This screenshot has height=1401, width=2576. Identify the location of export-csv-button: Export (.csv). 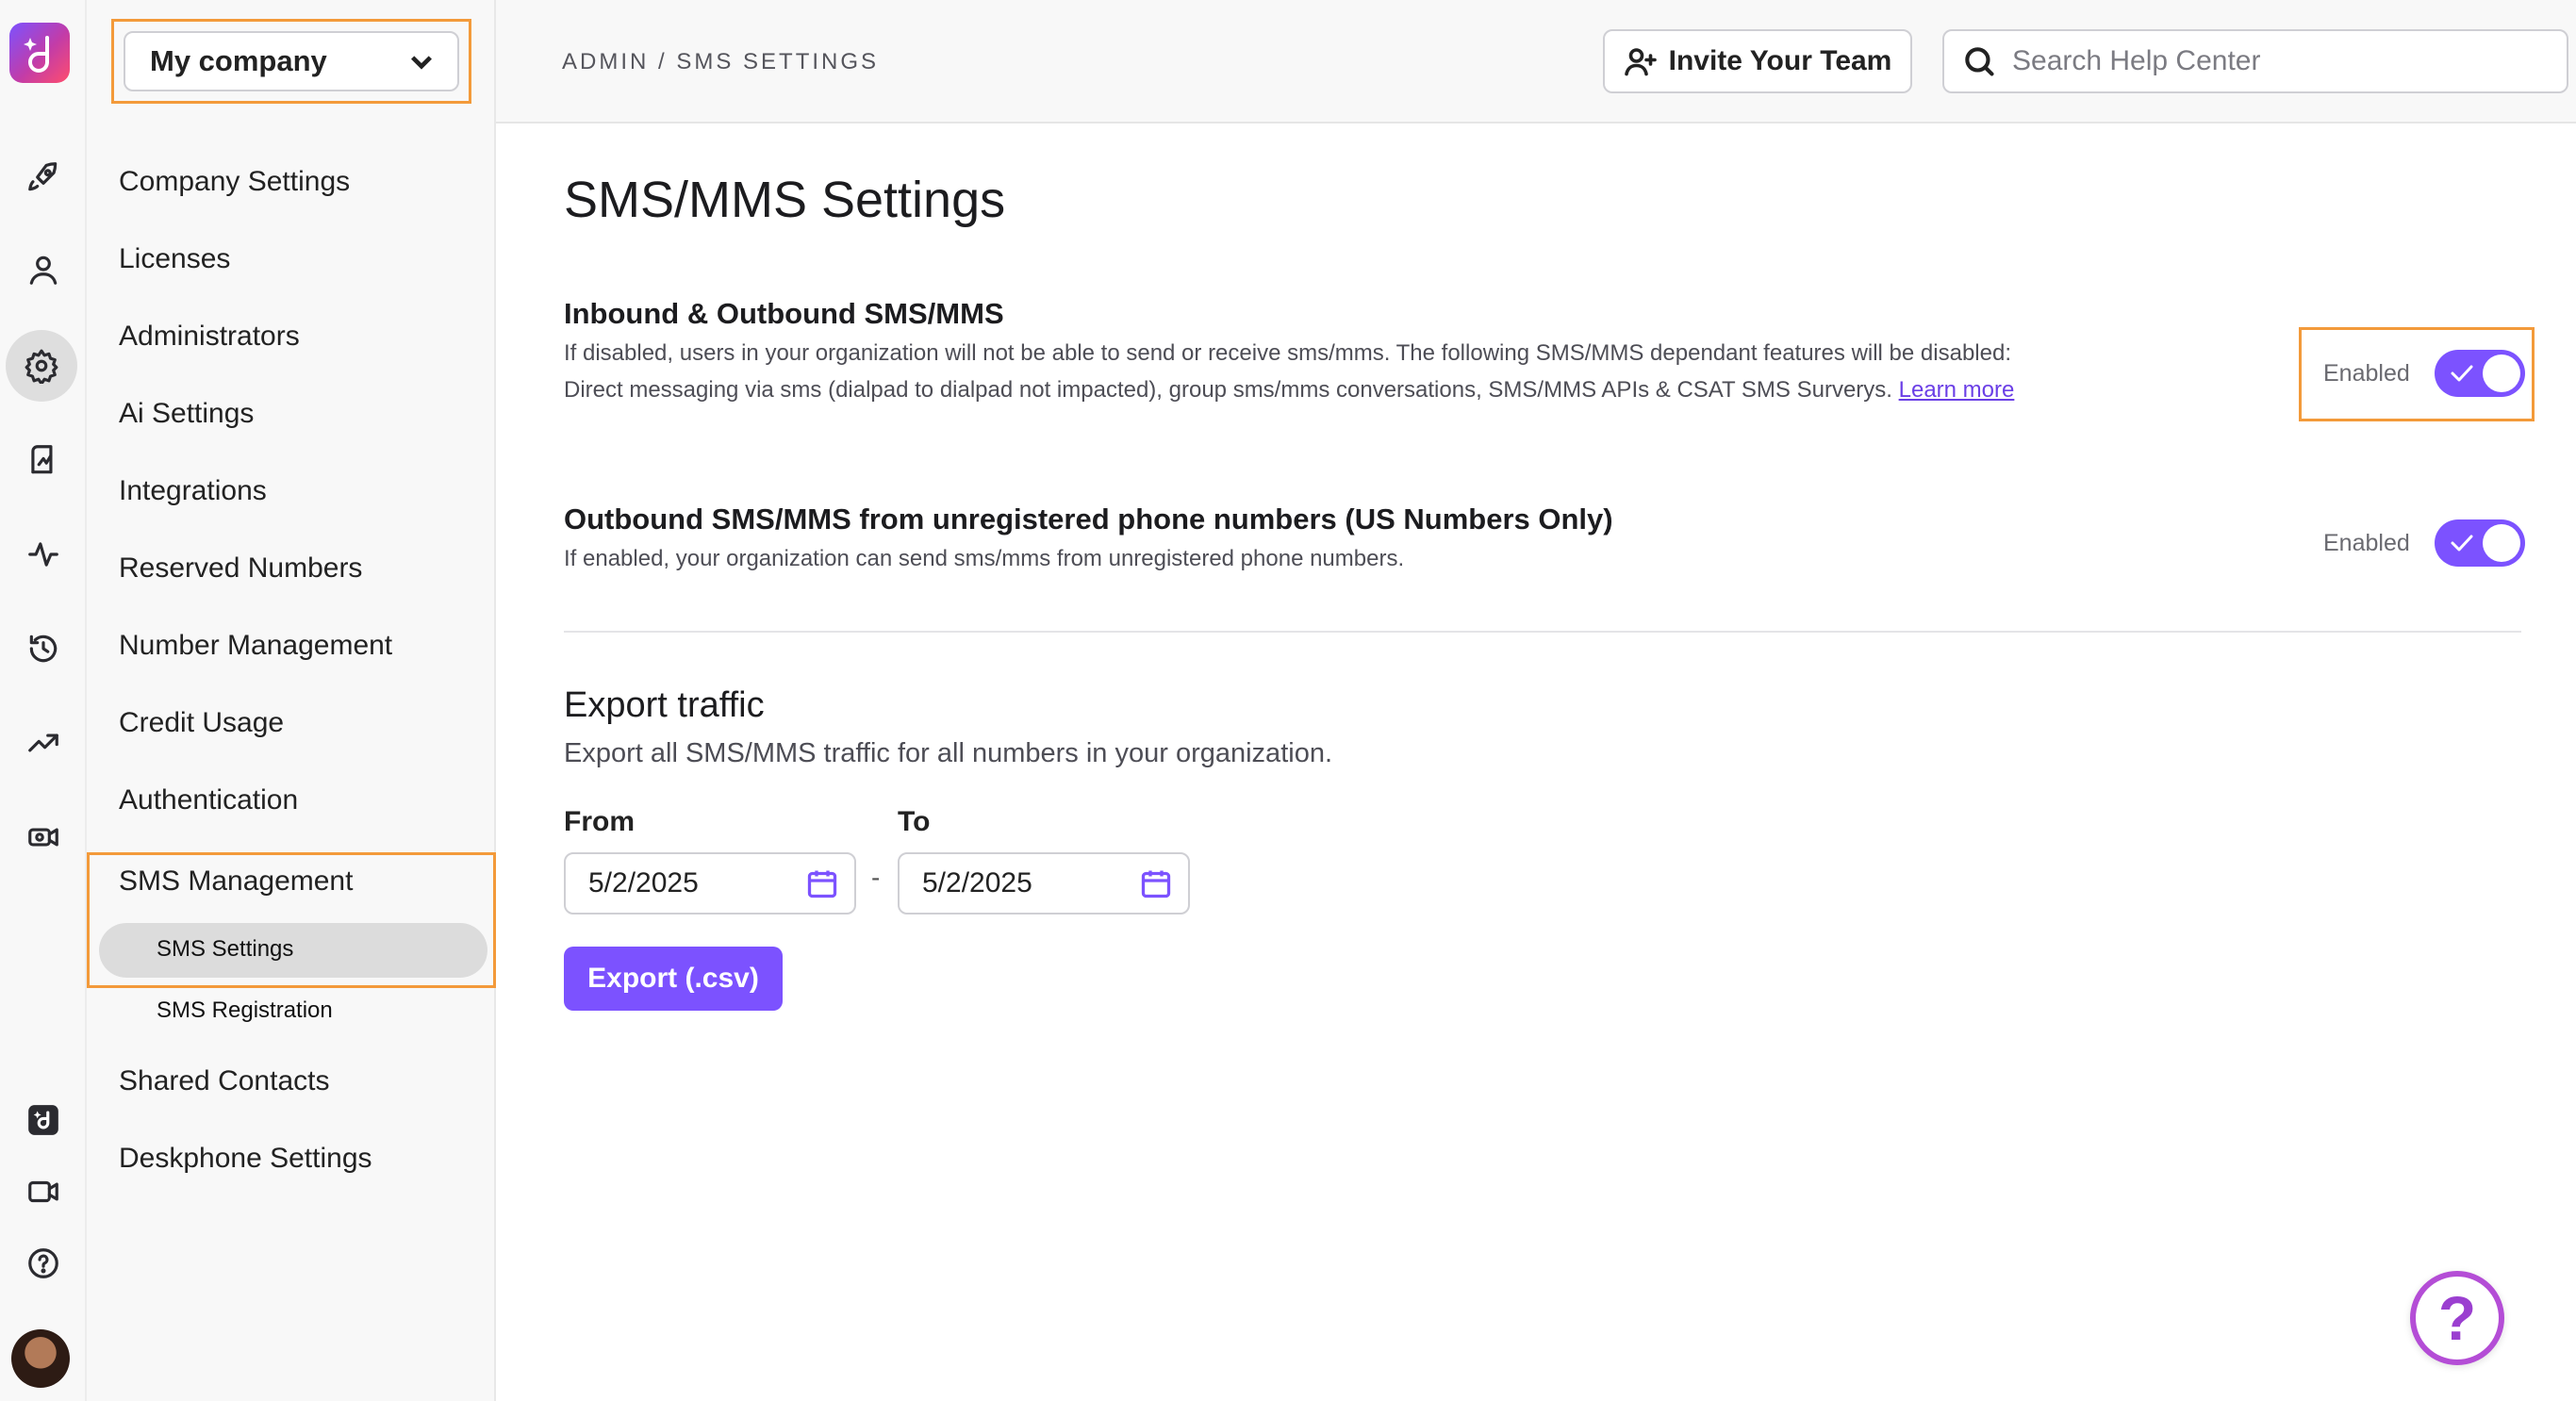
(673, 979).